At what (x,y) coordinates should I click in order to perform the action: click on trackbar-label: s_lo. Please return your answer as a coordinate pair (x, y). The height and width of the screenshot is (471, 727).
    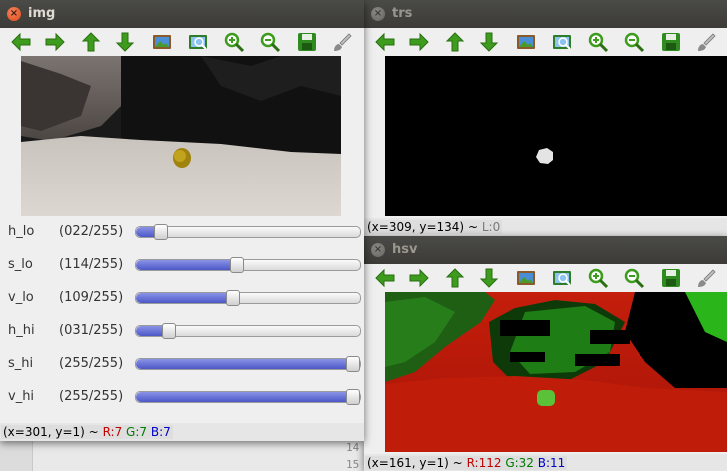
    Looking at the image, I should click on (20, 264).